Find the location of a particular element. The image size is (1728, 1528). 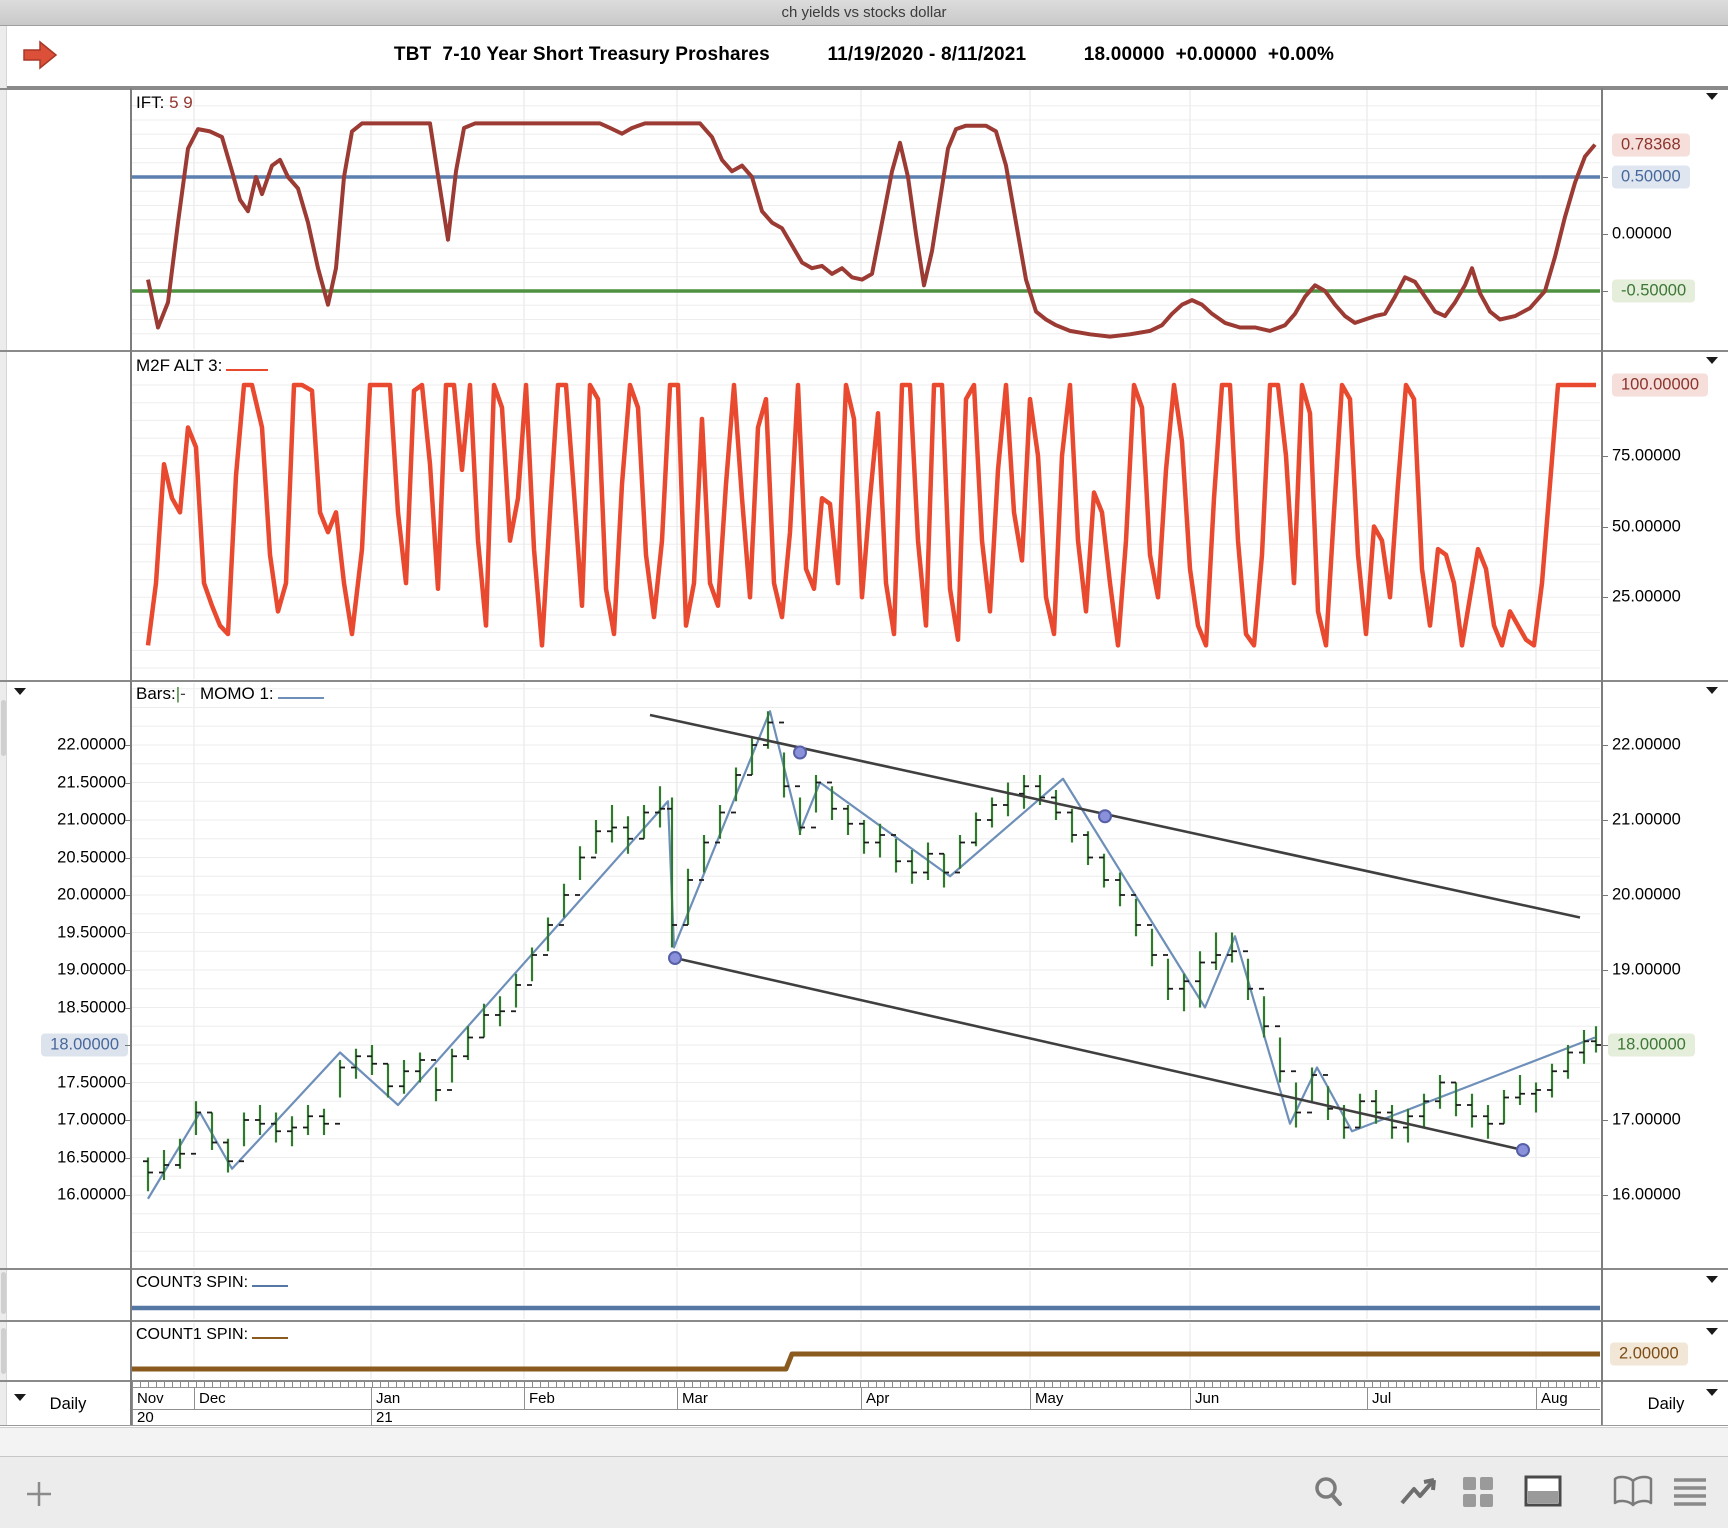

m2f-scale-label: 50.00000 is located at coordinates (1646, 526).